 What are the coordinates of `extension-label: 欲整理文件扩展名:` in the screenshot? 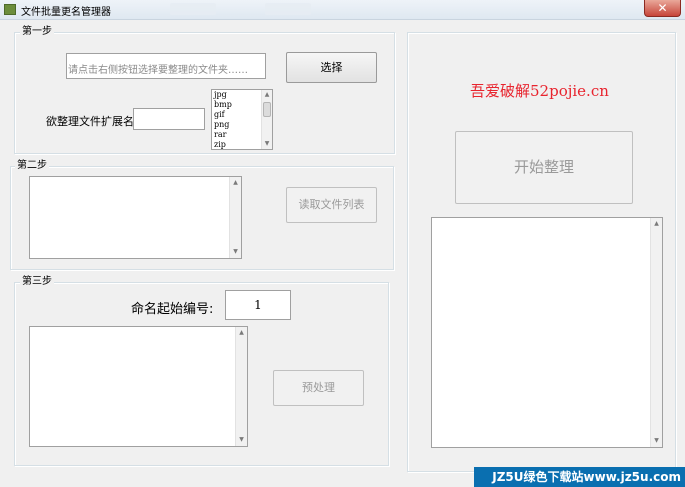 It's located at (92, 121).